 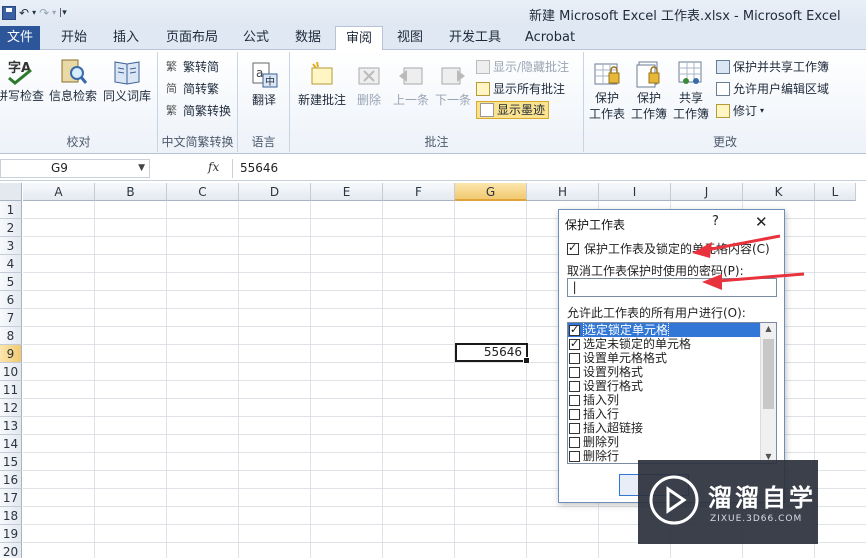 I want to click on permission-item: 选定未锁定的单元格, so click(x=664, y=344).